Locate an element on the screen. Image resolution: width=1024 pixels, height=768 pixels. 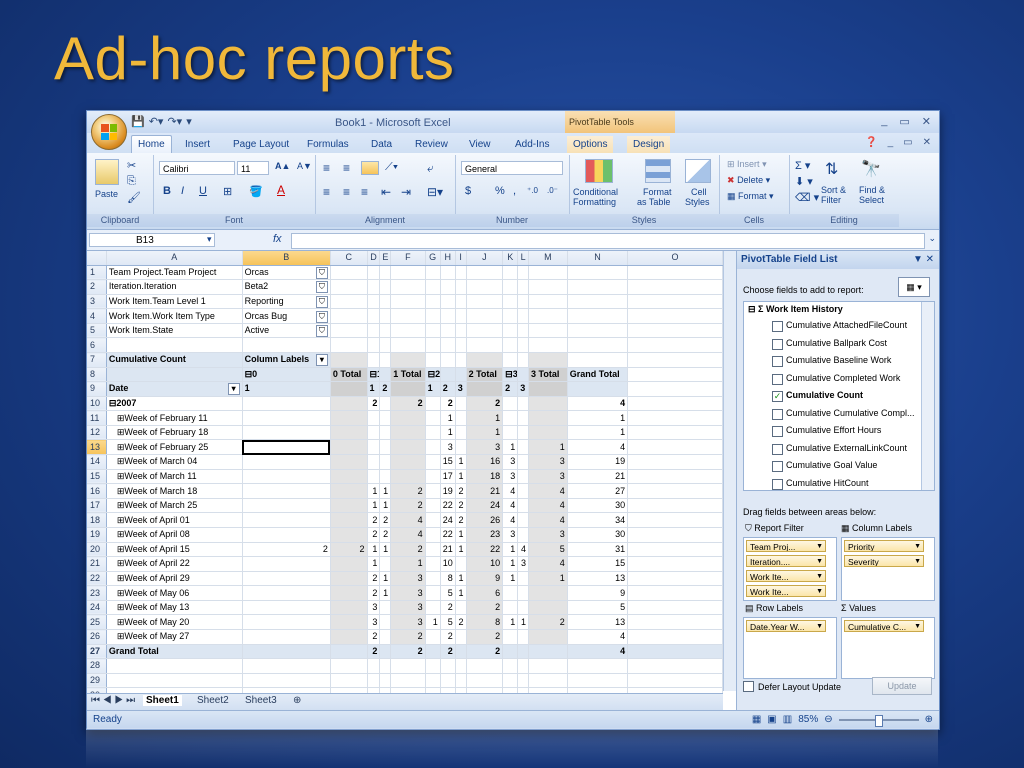
zoom-slider is located at coordinates (878, 720).